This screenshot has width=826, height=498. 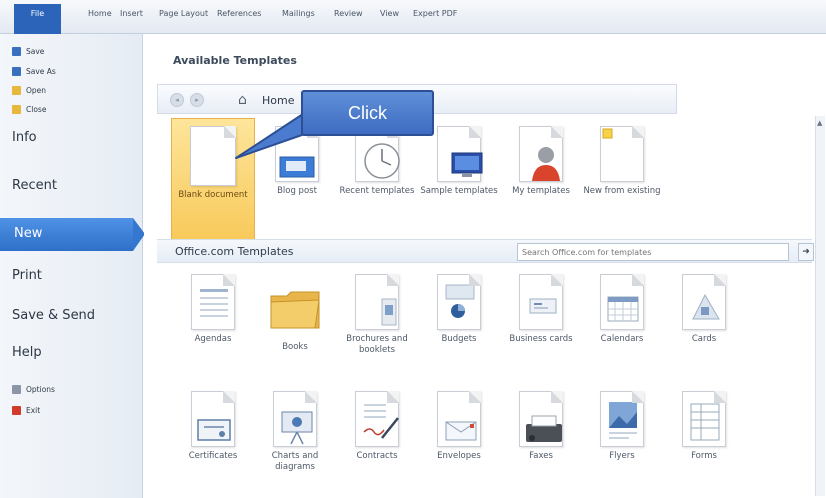 I want to click on contract-graphic, so click(x=381, y=421).